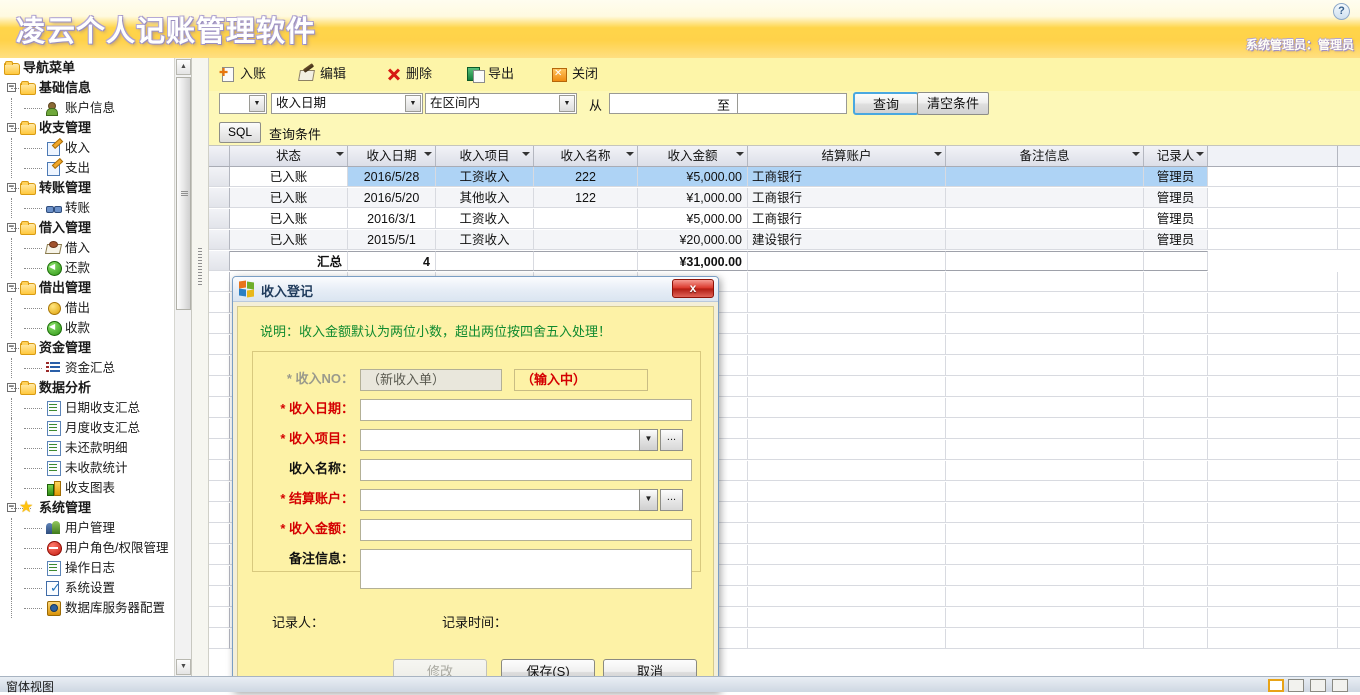 The width and height of the screenshot is (1360, 695). Describe the element at coordinates (485, 156) in the screenshot. I see `grid-column-header: 收入项目` at that location.